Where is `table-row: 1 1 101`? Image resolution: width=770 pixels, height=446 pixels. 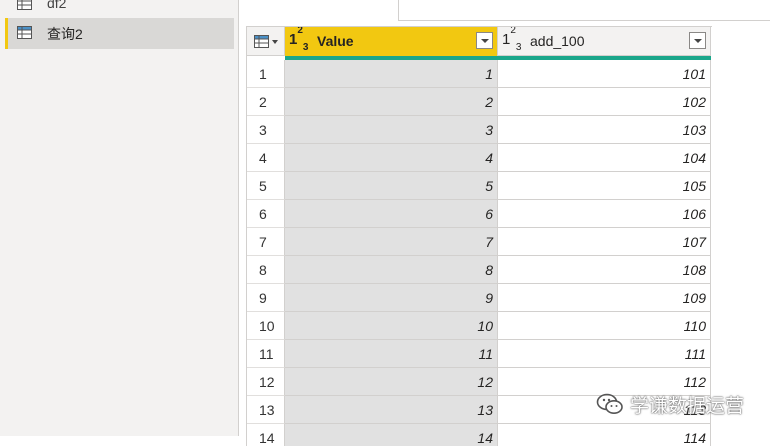
table-row: 1 1 101 is located at coordinates (479, 74).